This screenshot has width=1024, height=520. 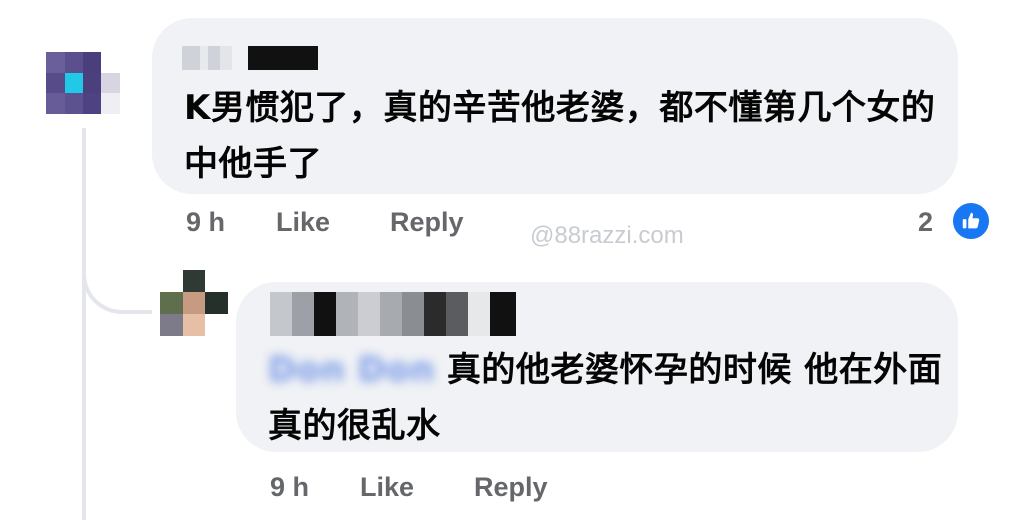 I want to click on comment-text: K男惯犯了，真的辛苦他老婆，都不懂第几个女的中他手了, so click(x=560, y=136).